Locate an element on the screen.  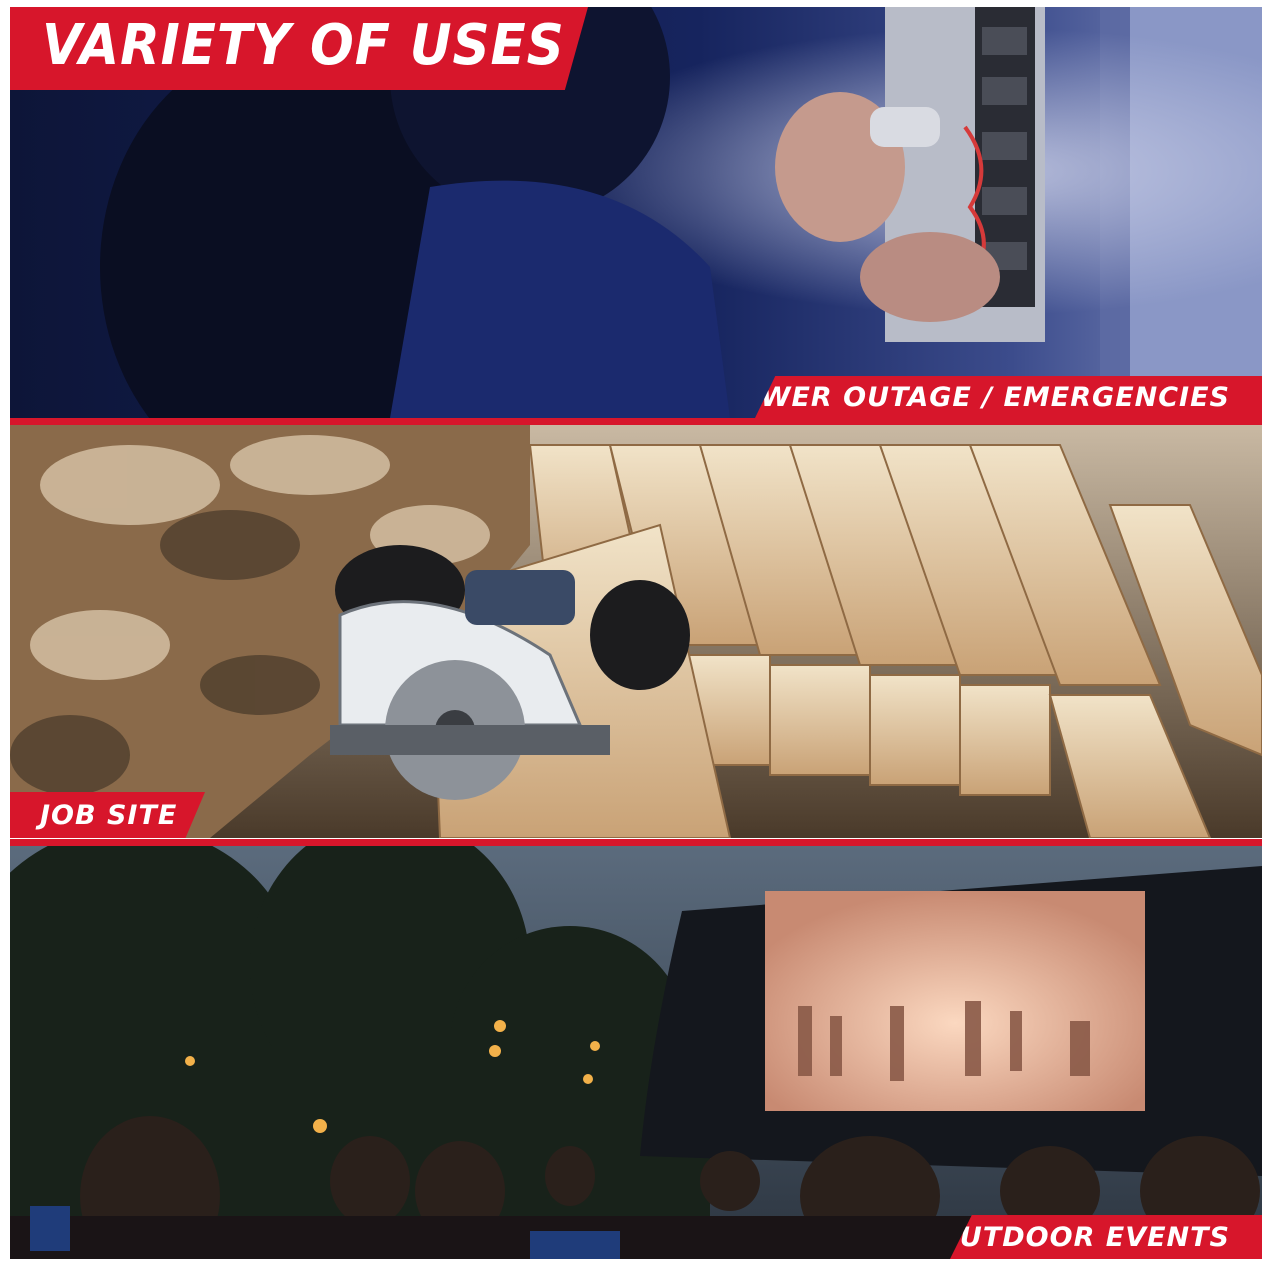
caption-power-outage: POWER OUTAGE / EMERGENCIES is located at coordinates (1008, 397).